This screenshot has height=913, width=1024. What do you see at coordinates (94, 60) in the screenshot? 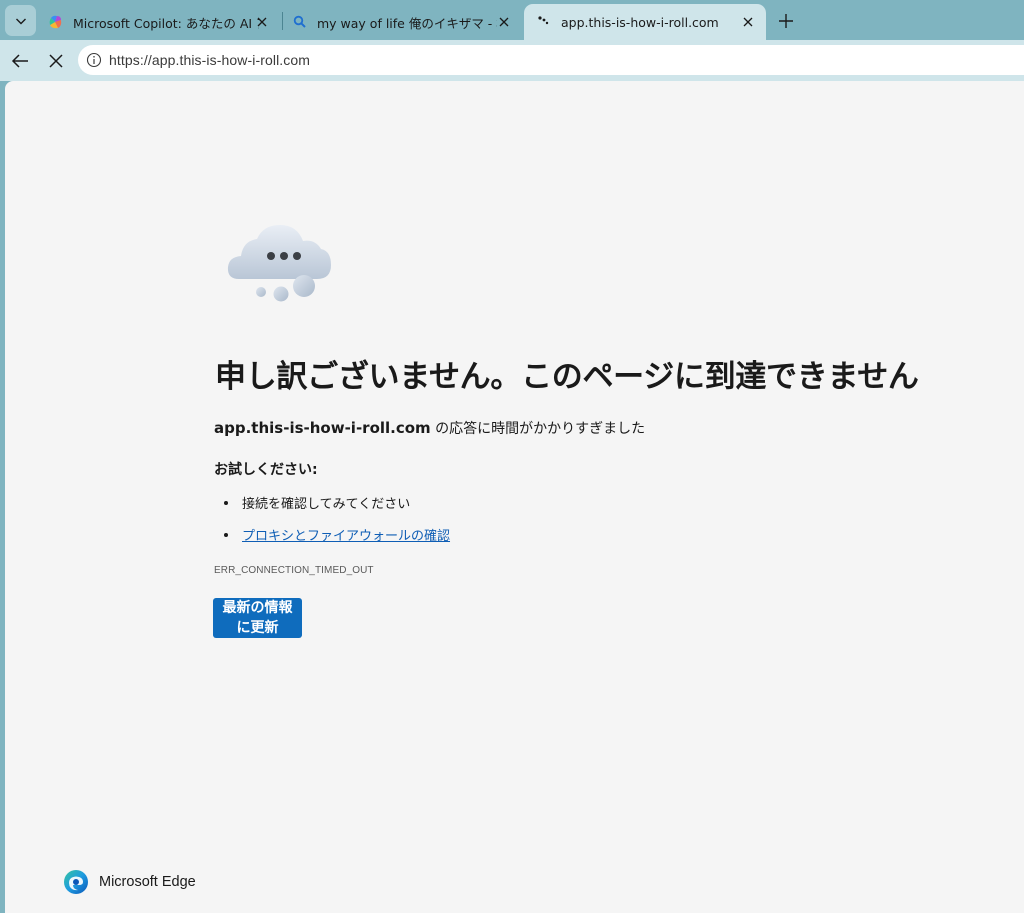
I see `info-icon` at bounding box center [94, 60].